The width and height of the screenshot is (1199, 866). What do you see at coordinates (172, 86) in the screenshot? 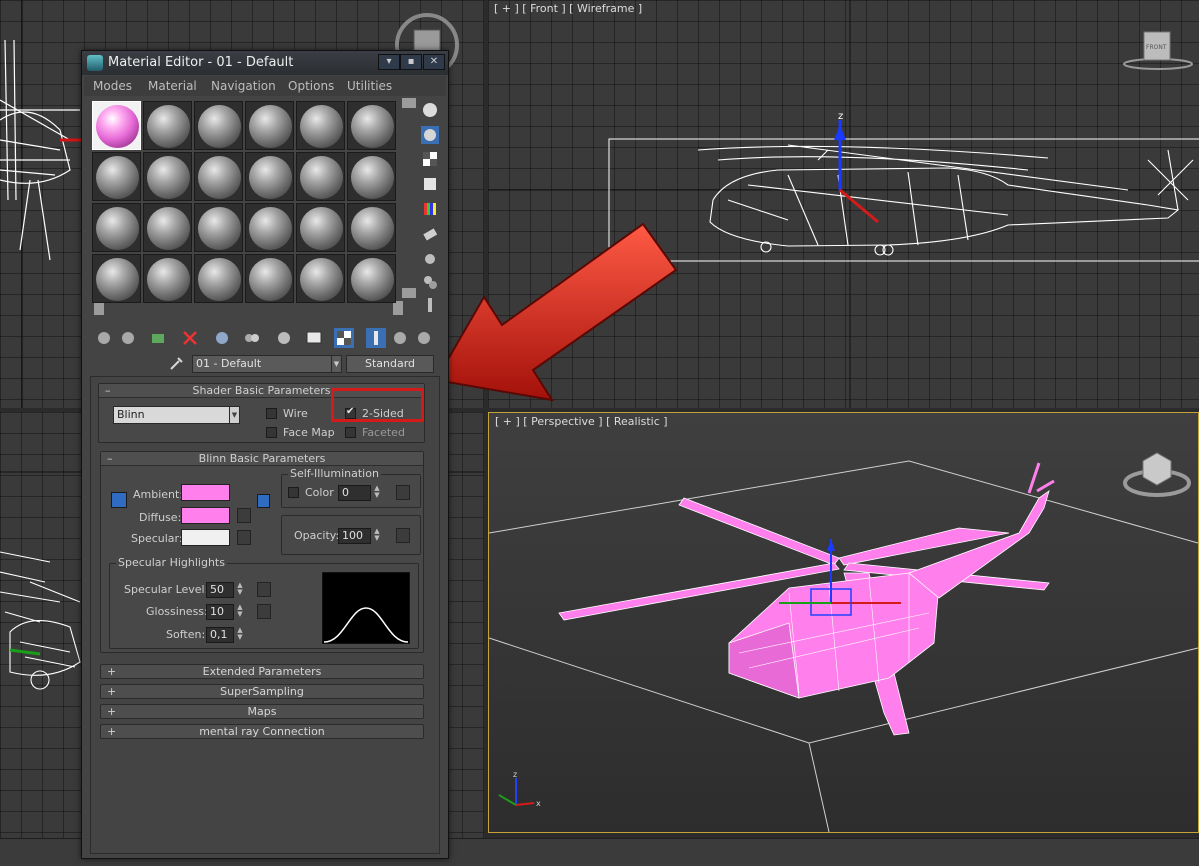
I see `menu-material: Material` at bounding box center [172, 86].